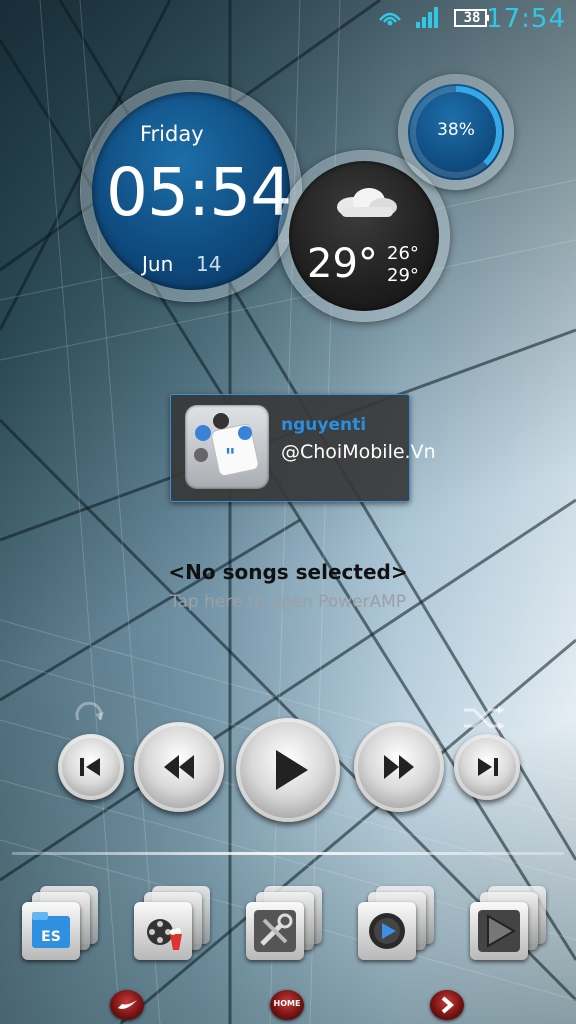 The image size is (576, 1024). I want to click on file-manager-icon: ES, so click(51, 930).